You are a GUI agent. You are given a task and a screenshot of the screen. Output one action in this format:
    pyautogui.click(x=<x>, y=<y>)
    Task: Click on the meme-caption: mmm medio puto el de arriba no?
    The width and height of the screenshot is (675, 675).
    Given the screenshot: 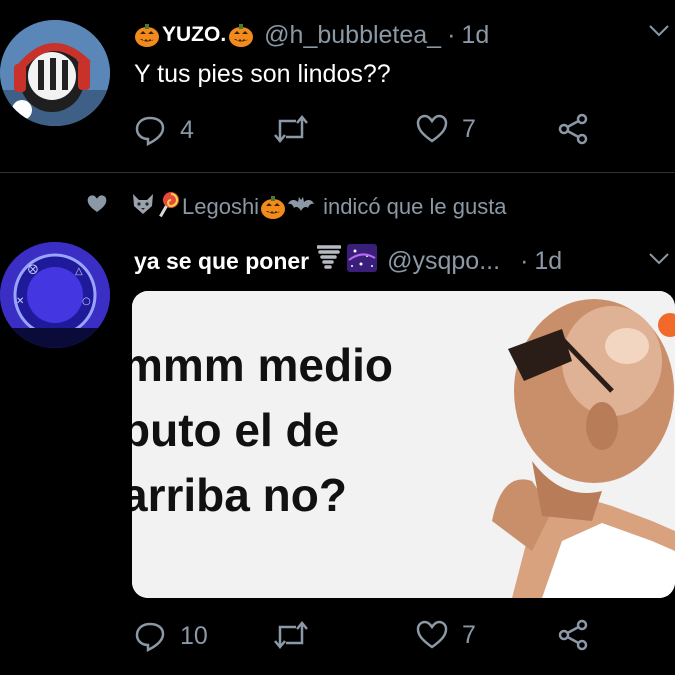 What is the action you would take?
    pyautogui.click(x=262, y=430)
    